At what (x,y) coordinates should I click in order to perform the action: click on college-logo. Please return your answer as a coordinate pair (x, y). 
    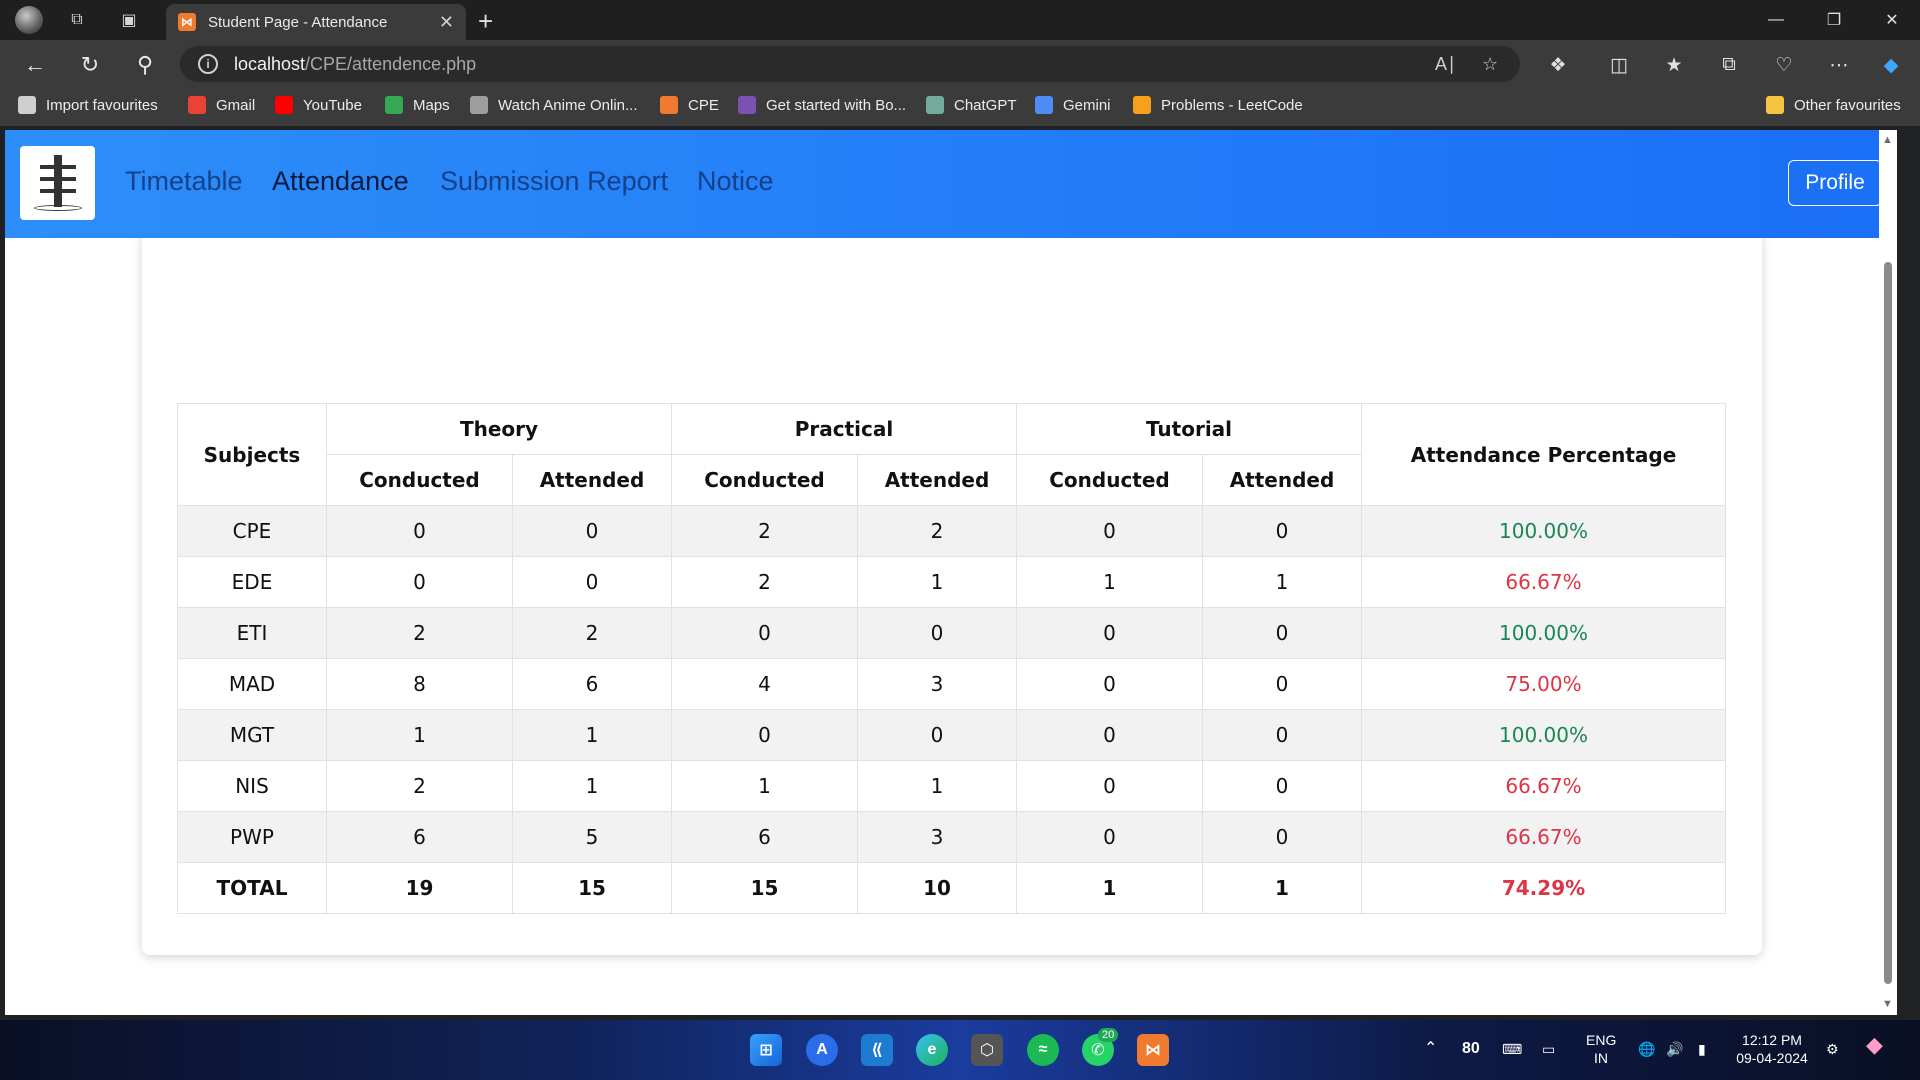
    Looking at the image, I should click on (57, 183).